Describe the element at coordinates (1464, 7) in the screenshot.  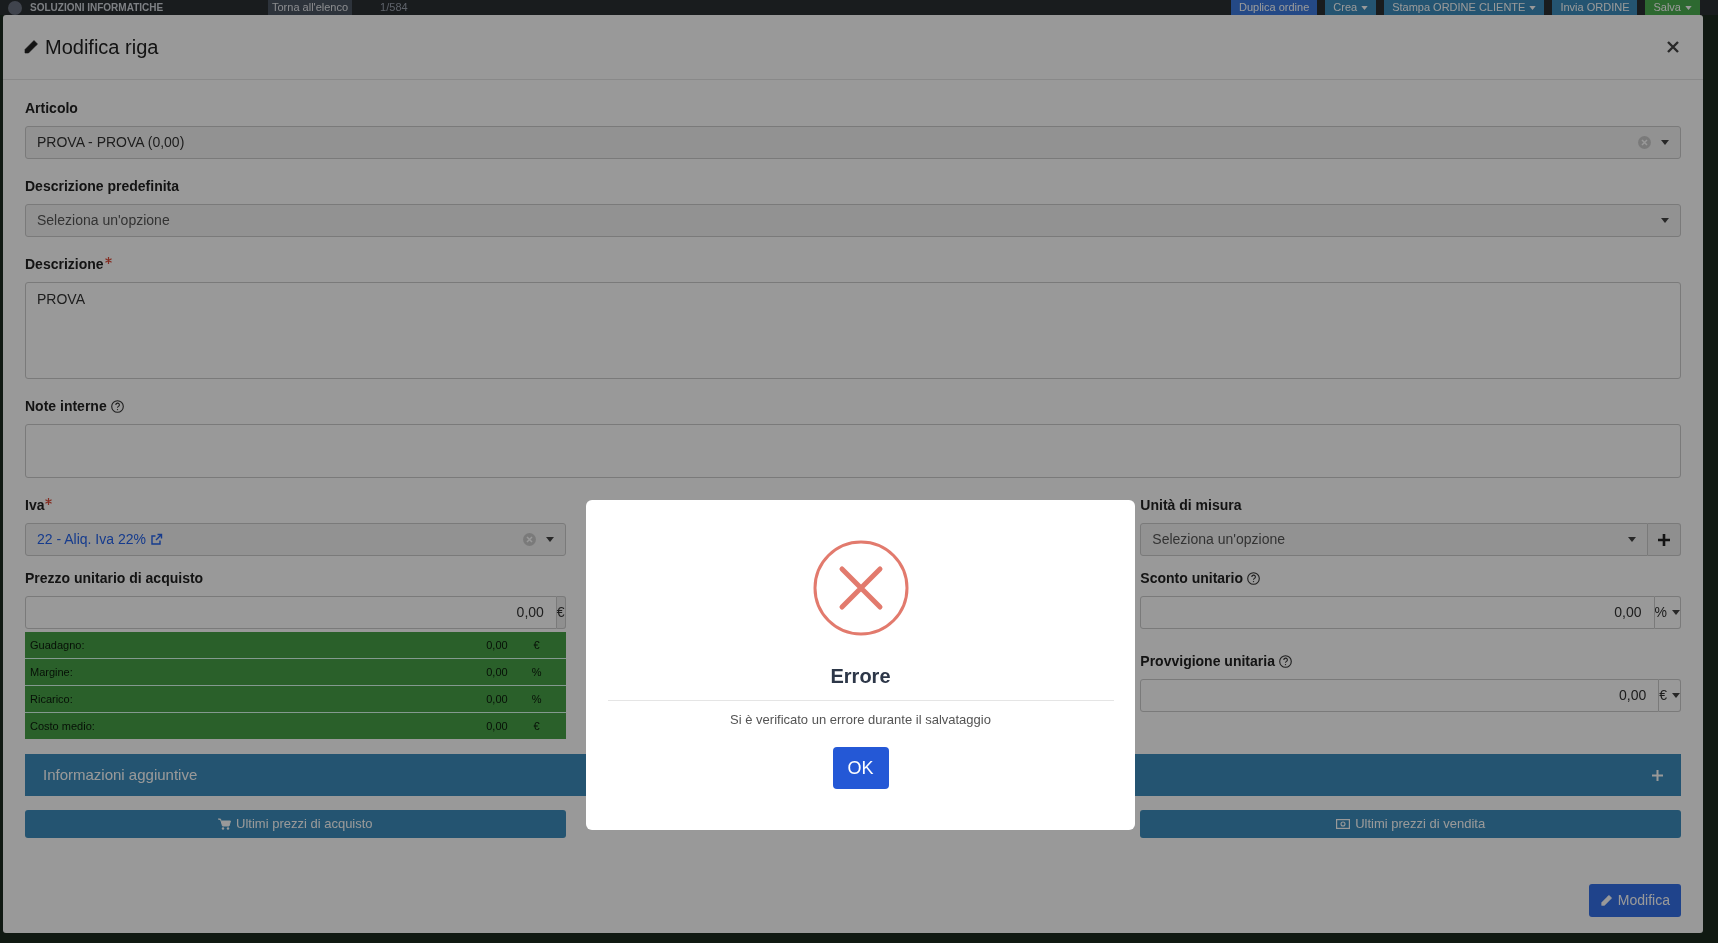
I see `toolbar-button: Stampa ORDINE CLIENTE` at that location.